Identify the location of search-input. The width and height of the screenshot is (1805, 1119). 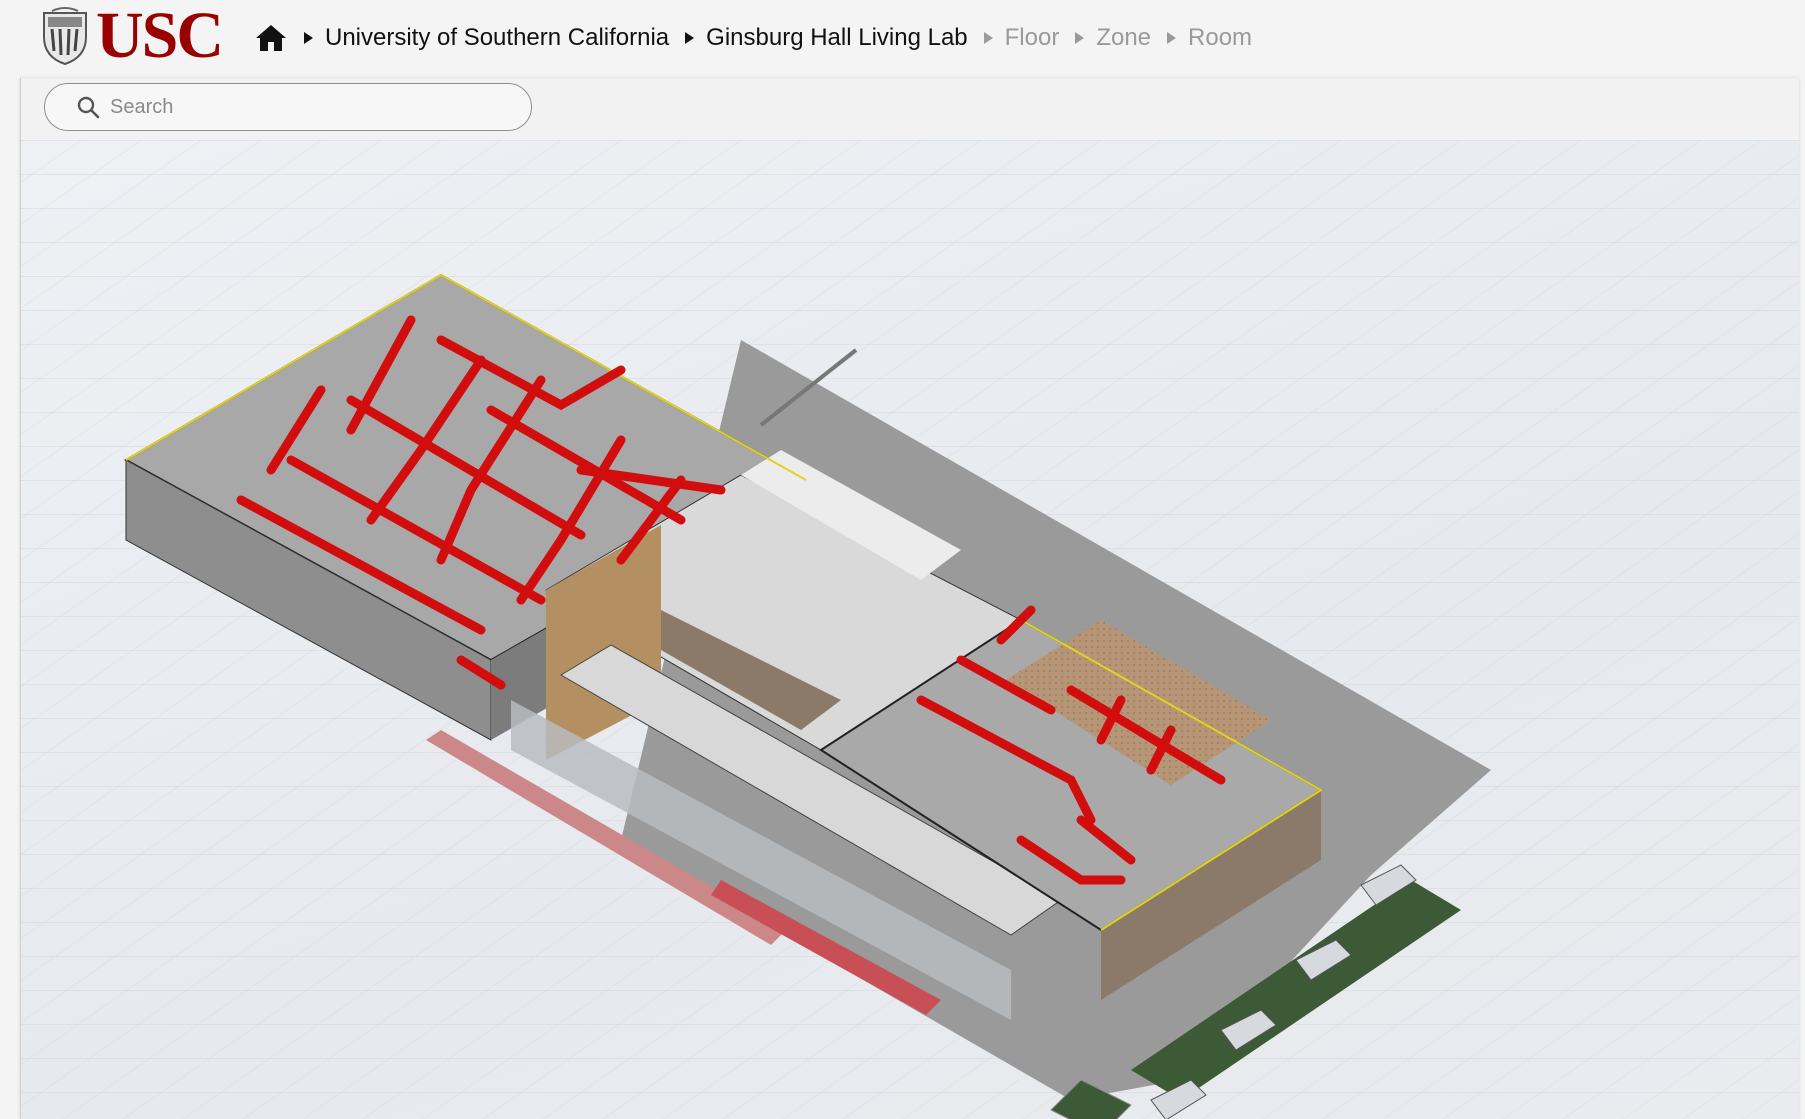
(300, 107).